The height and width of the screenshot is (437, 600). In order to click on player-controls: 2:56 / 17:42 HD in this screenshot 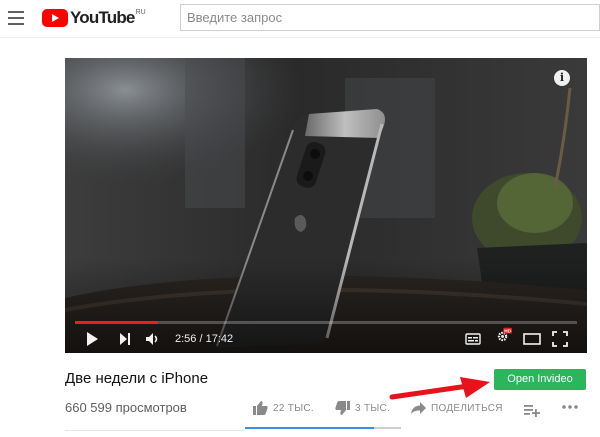, I will do `click(326, 339)`.